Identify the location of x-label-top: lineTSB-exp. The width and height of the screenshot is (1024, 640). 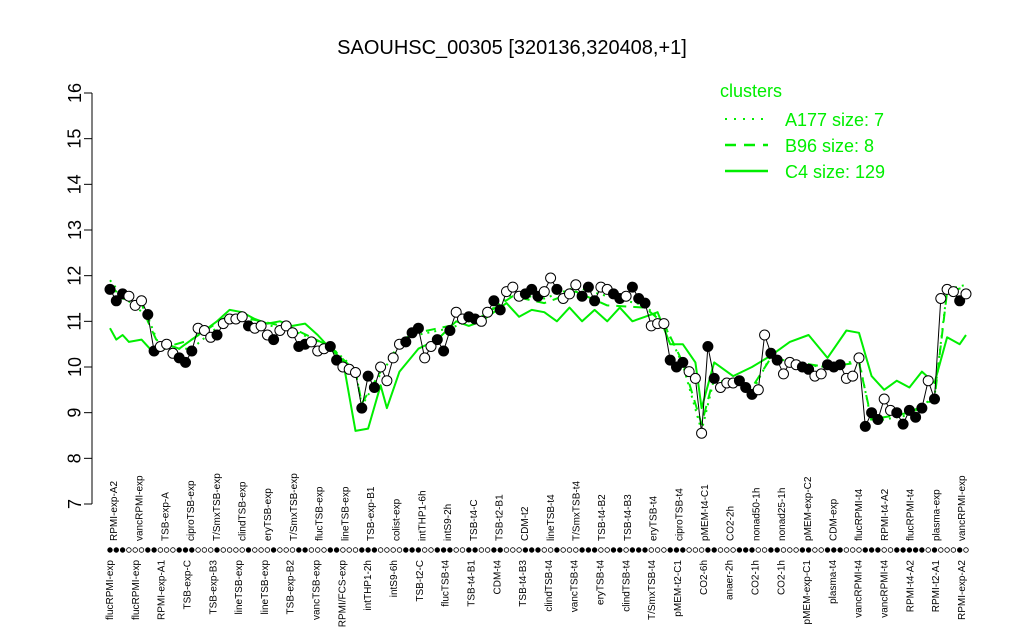
(345, 513).